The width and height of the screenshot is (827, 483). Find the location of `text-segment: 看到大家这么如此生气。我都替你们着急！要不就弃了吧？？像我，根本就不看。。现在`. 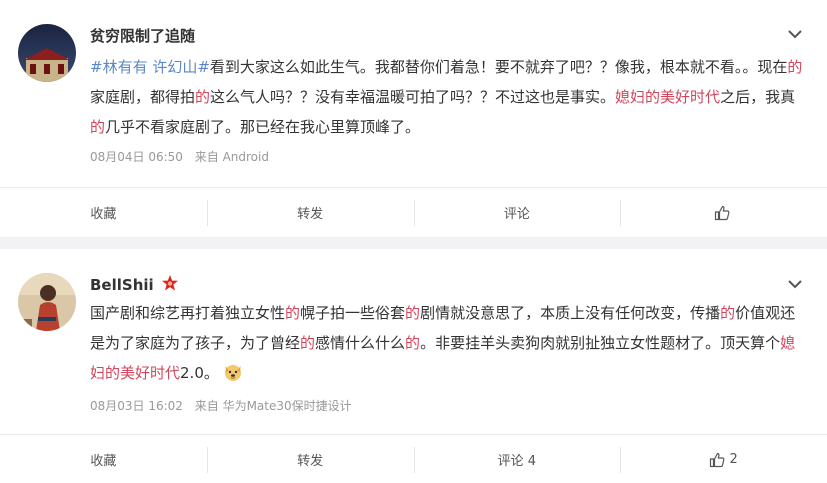

text-segment: 看到大家这么如此生气。我都替你们着急！要不就弃了吧？？像我，根本就不看。。现在 is located at coordinates (498, 67).